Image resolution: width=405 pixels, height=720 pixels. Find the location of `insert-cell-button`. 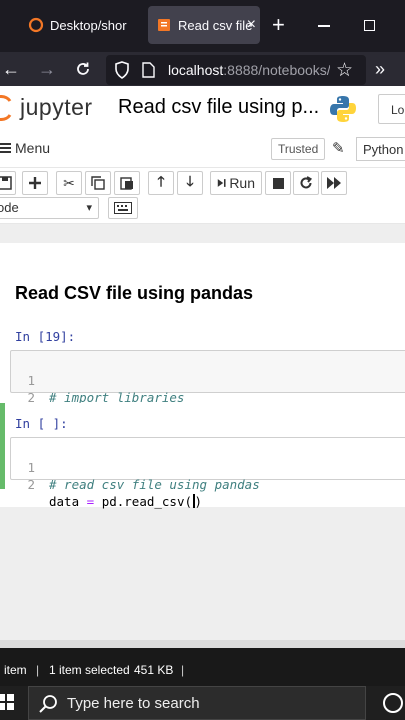

insert-cell-button is located at coordinates (35, 183).